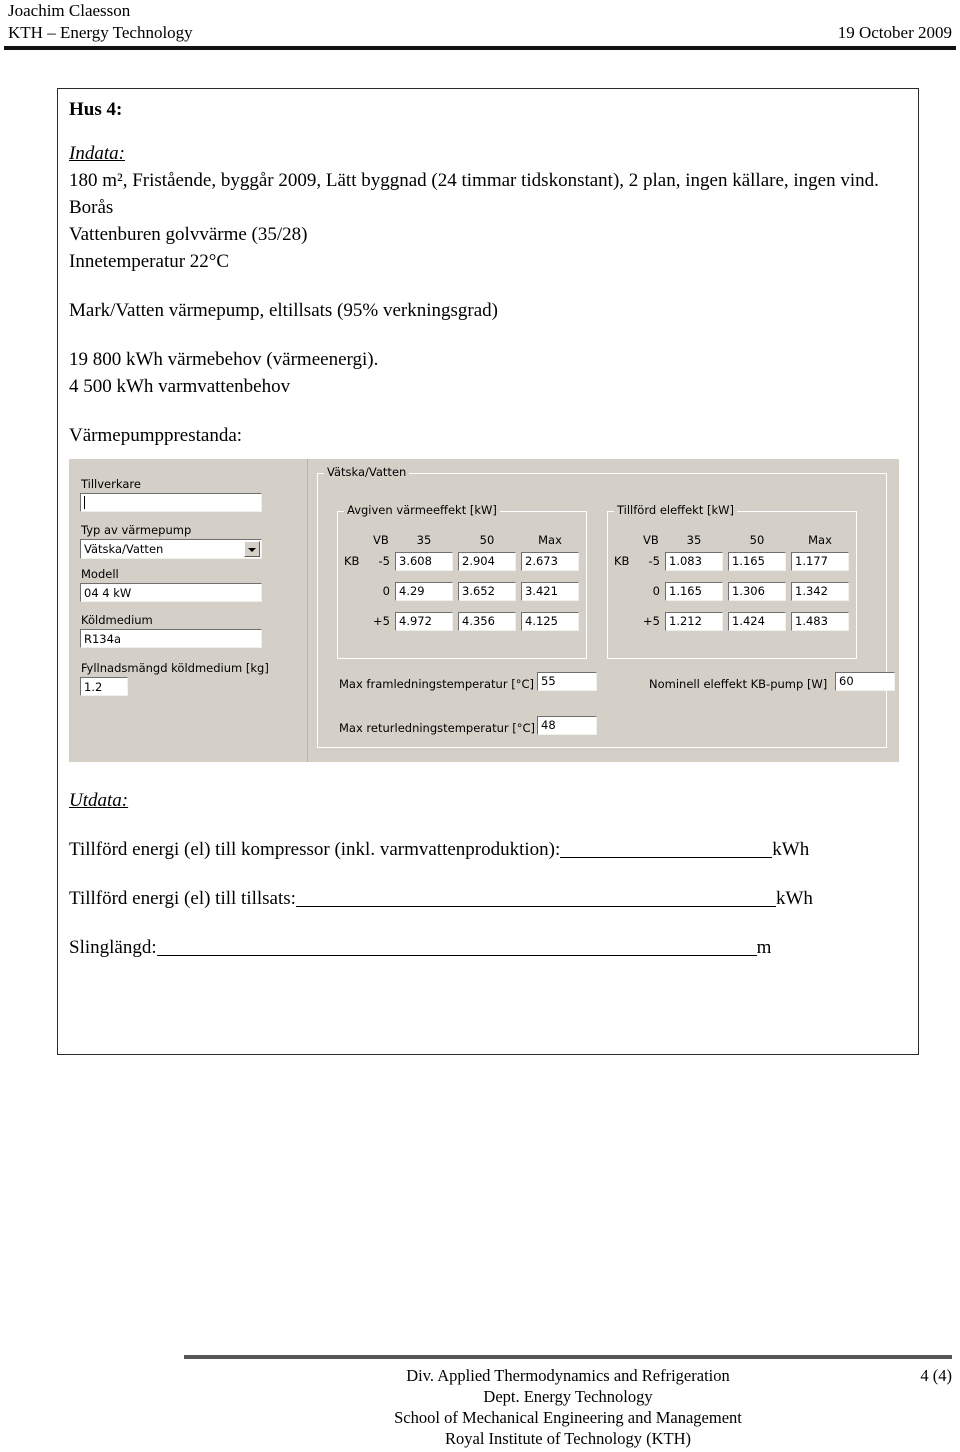 The width and height of the screenshot is (960, 1452). I want to click on power-cell-2-1: 1.424, so click(757, 621).